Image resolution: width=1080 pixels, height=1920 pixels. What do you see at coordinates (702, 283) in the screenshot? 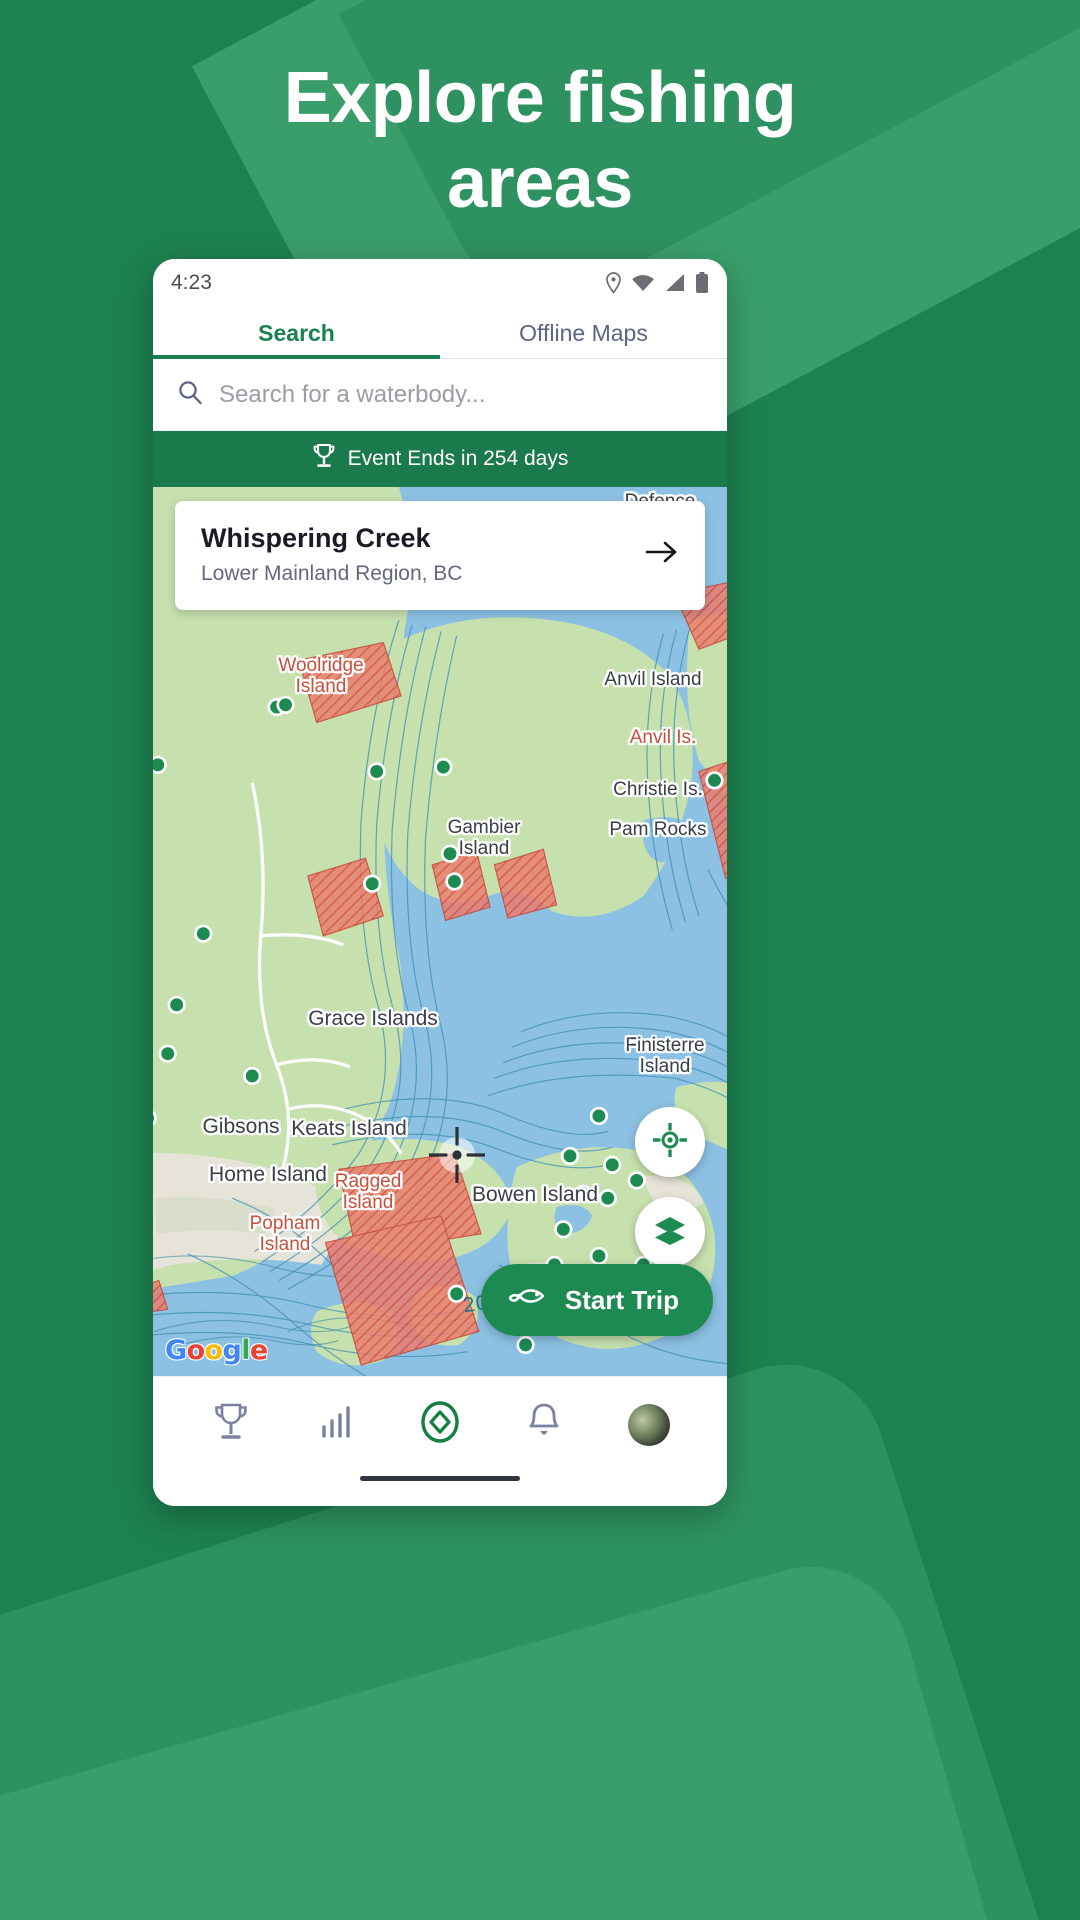
I see `battery-icon` at bounding box center [702, 283].